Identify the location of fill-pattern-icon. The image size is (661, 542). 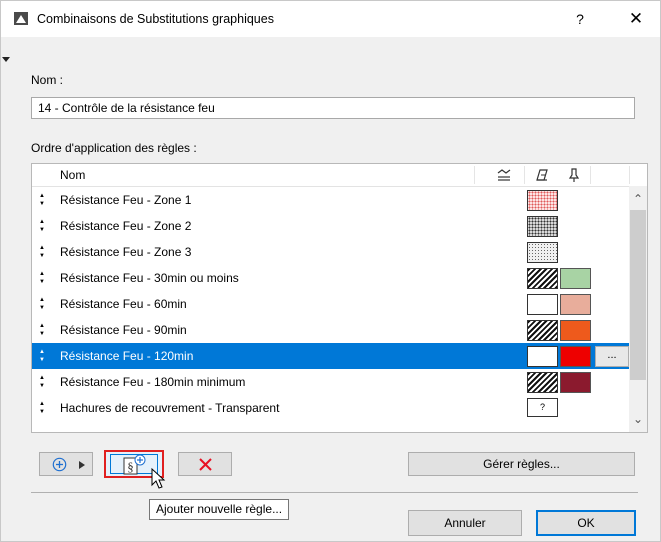
(542, 175).